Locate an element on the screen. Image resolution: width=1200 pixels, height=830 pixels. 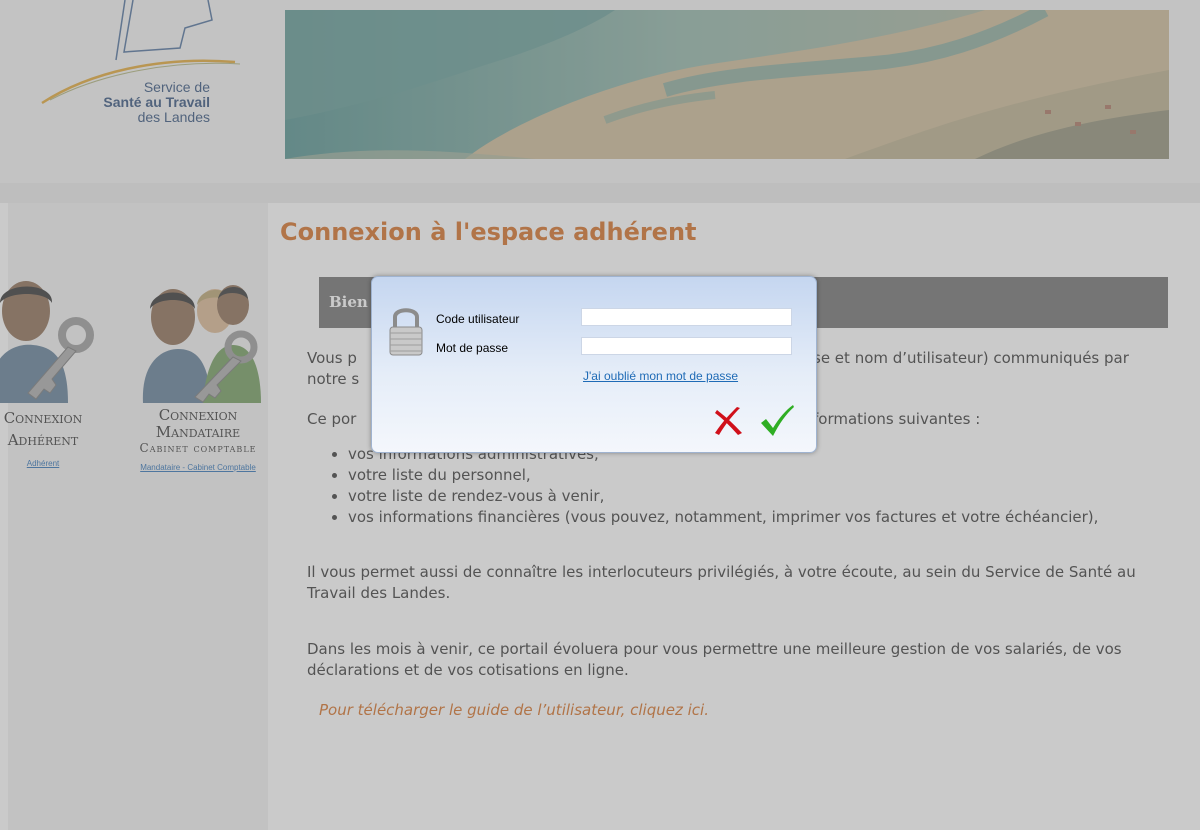
username-input is located at coordinates (686, 317).